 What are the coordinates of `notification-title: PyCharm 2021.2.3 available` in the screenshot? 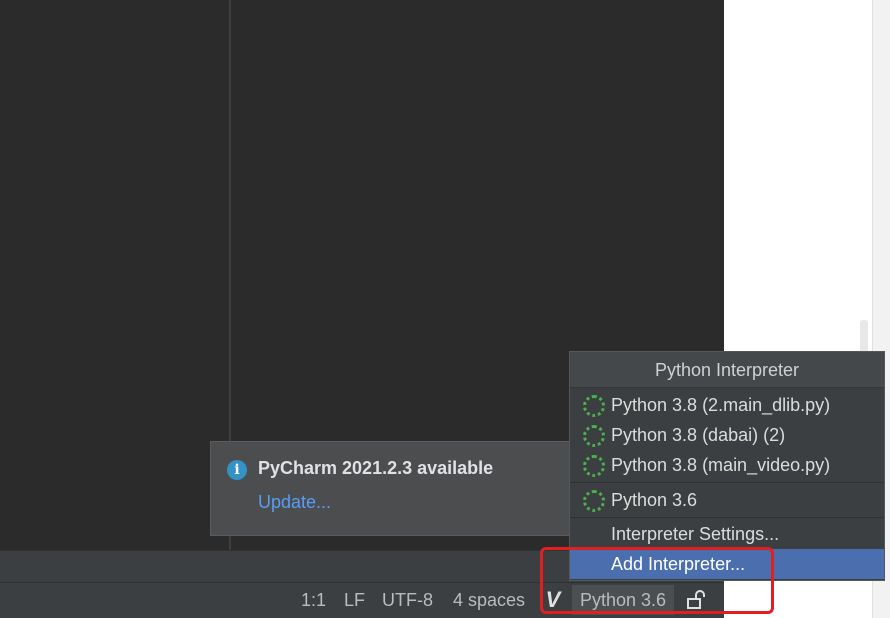 It's located at (376, 468).